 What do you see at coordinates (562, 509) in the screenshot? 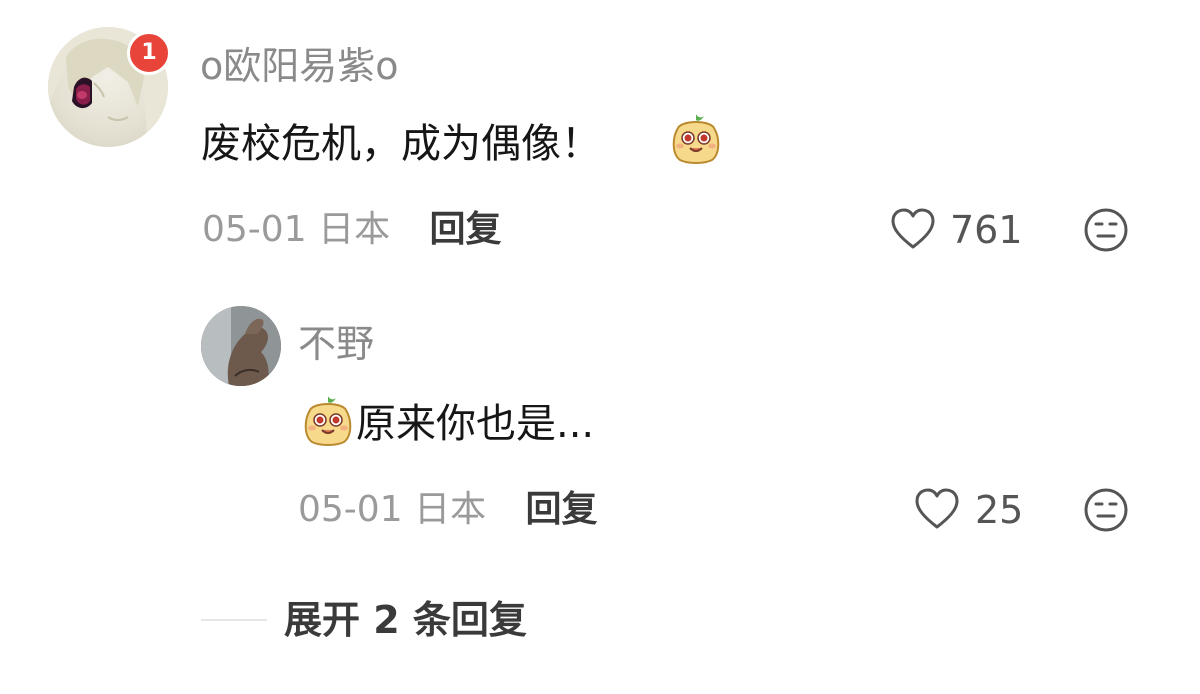
I see `reply-to-reply-button: 回复` at bounding box center [562, 509].